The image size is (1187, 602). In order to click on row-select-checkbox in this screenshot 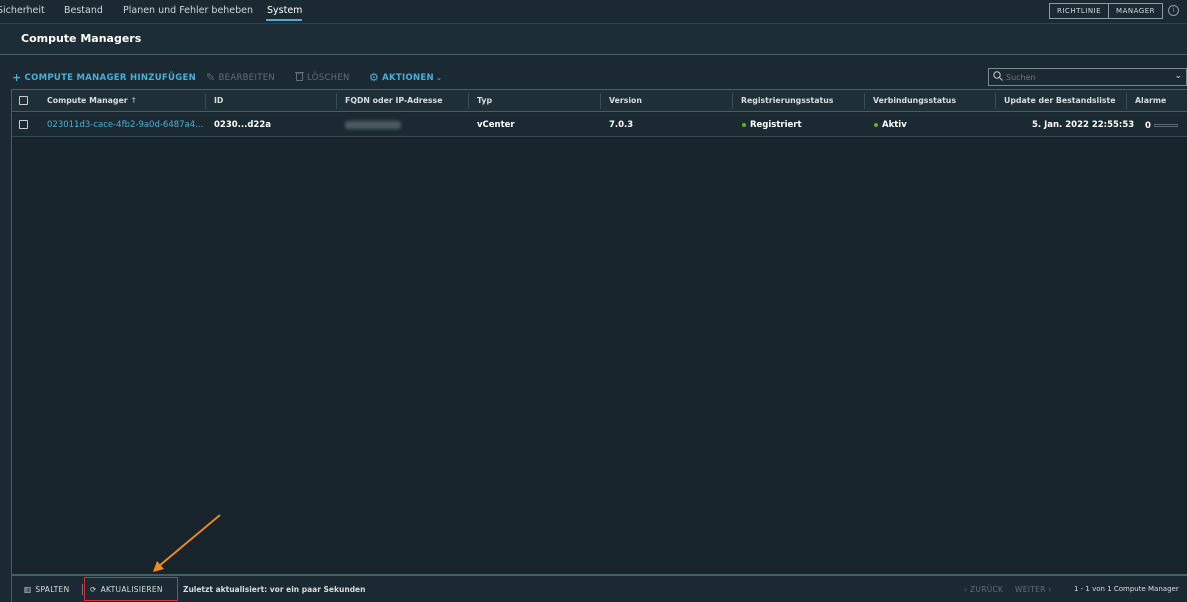, I will do `click(23, 124)`.